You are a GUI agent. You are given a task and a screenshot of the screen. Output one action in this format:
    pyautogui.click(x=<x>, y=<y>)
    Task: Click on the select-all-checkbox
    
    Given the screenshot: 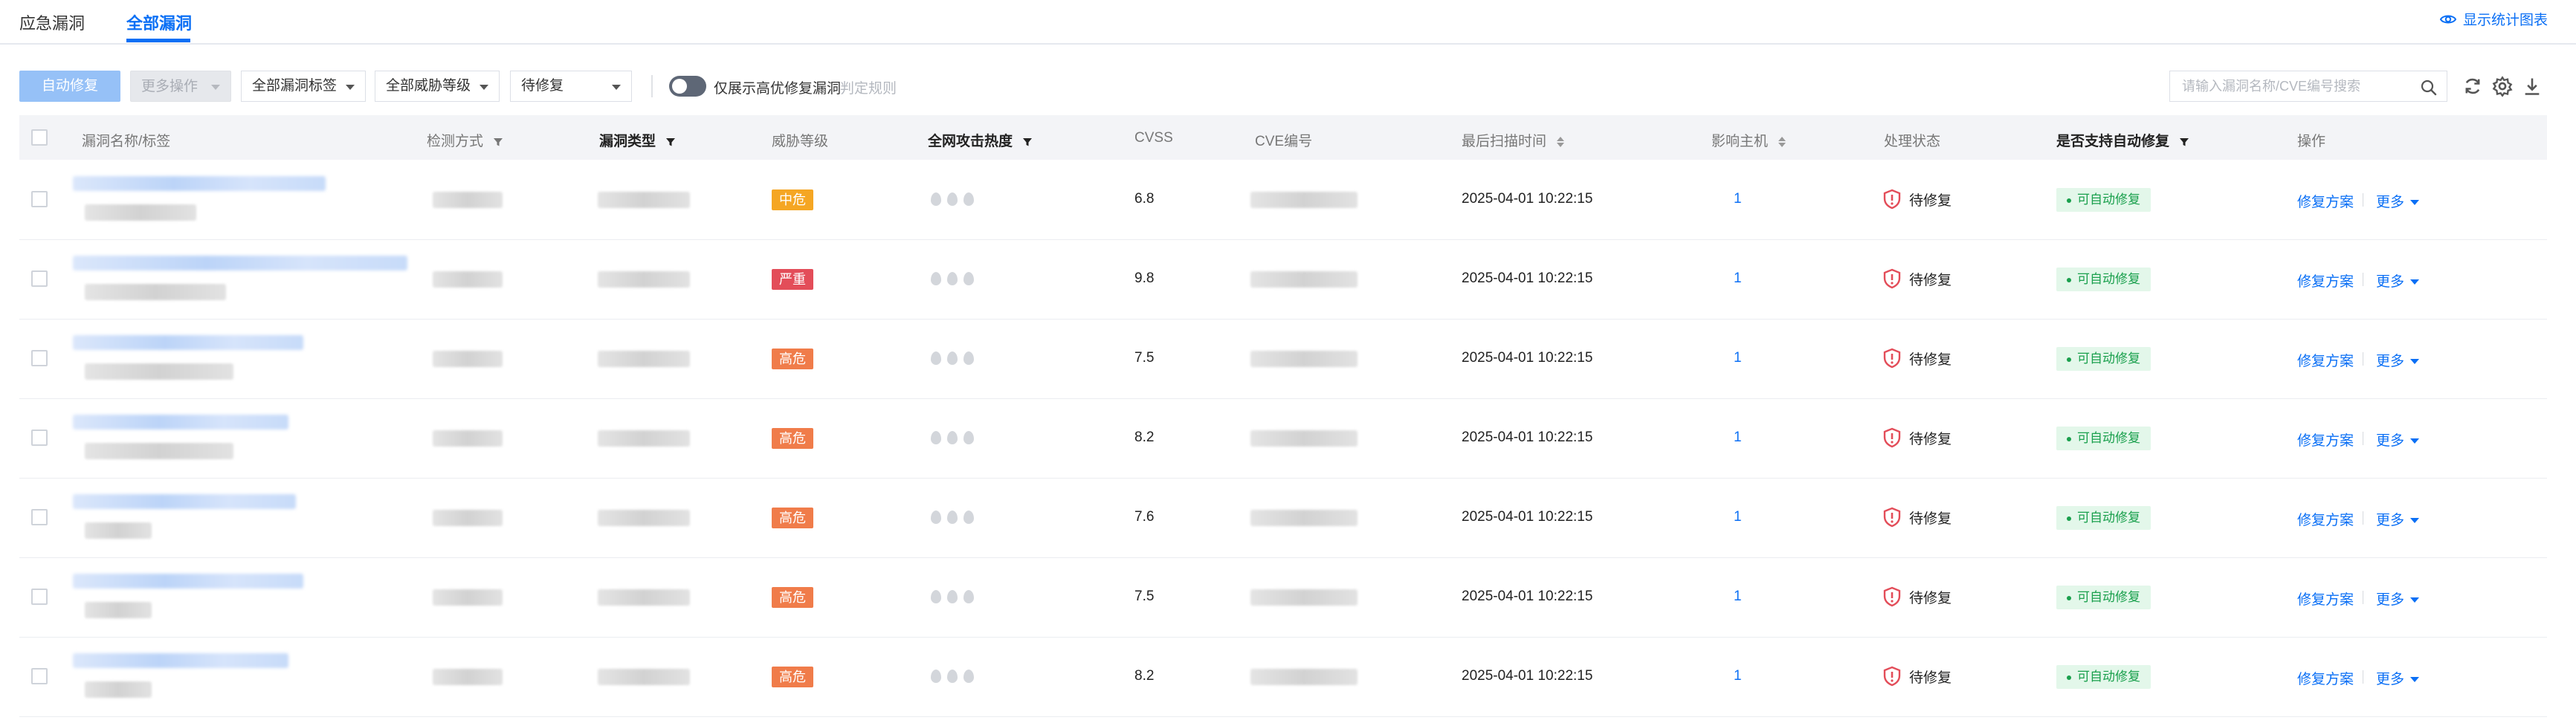 What is the action you would take?
    pyautogui.click(x=39, y=137)
    